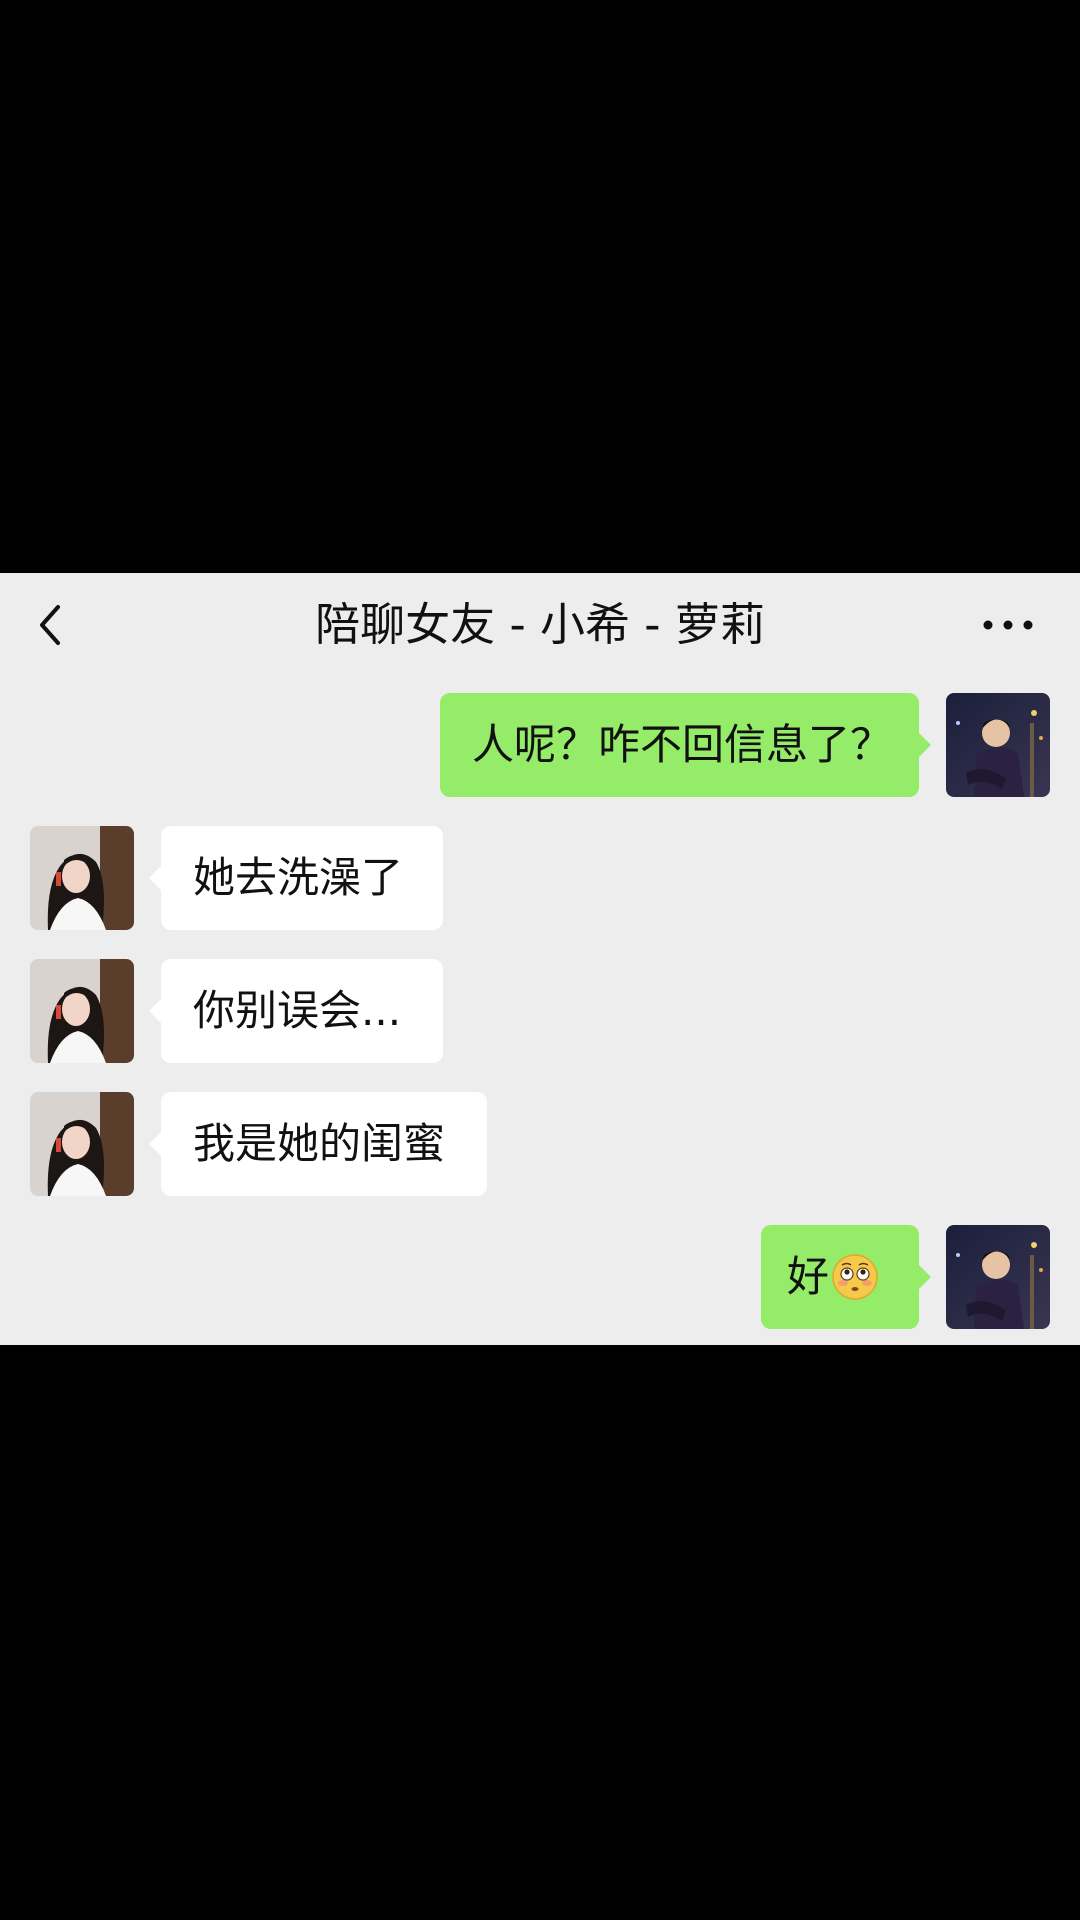 This screenshot has height=1920, width=1080. I want to click on message-bubble-received: 她去洗澡了, so click(296, 878).